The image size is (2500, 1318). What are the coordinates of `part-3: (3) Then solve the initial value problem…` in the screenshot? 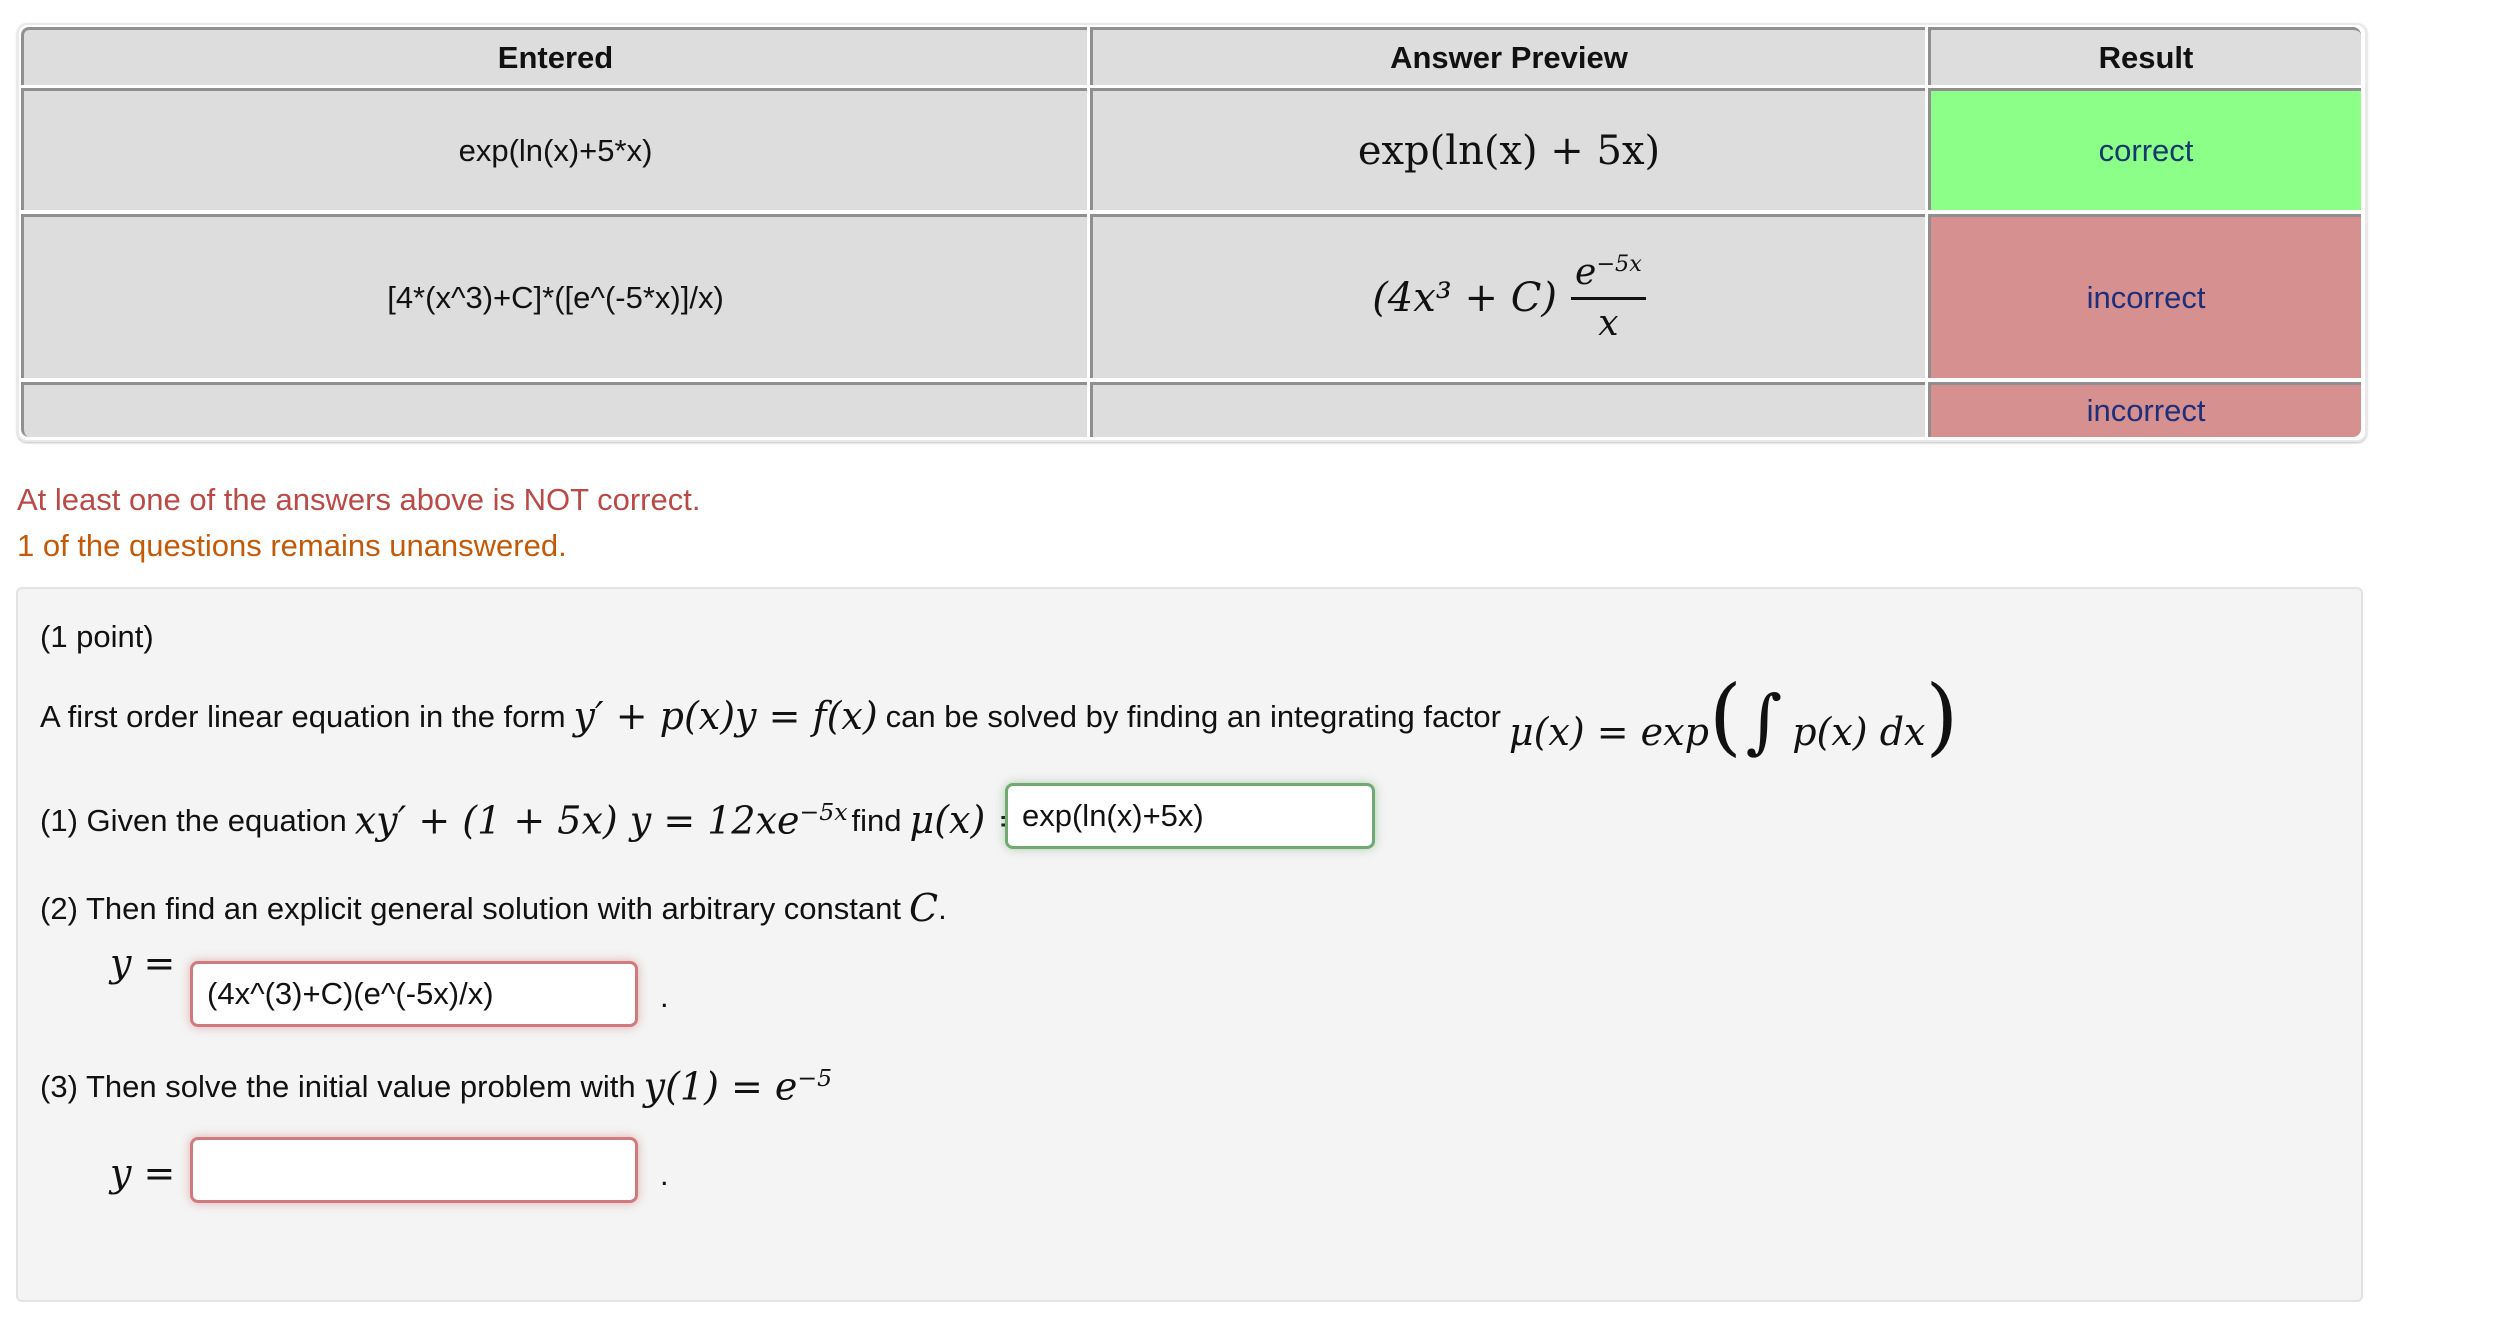 It's located at (440, 1086).